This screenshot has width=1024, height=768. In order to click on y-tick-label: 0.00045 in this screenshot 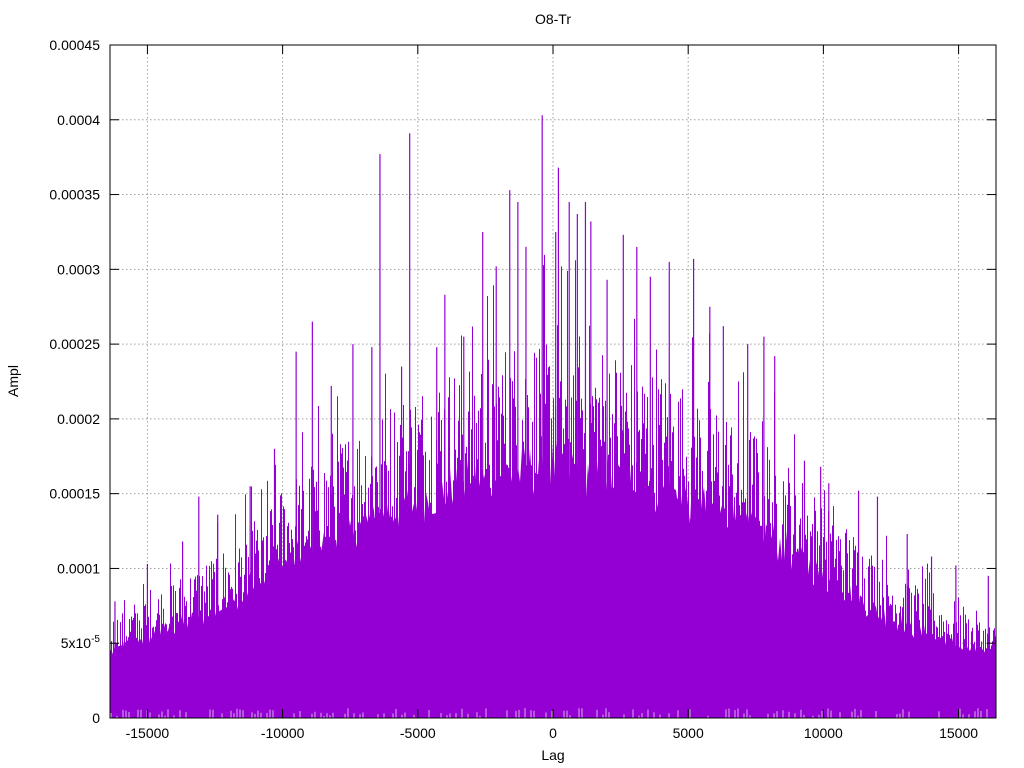, I will do `click(74, 45)`.